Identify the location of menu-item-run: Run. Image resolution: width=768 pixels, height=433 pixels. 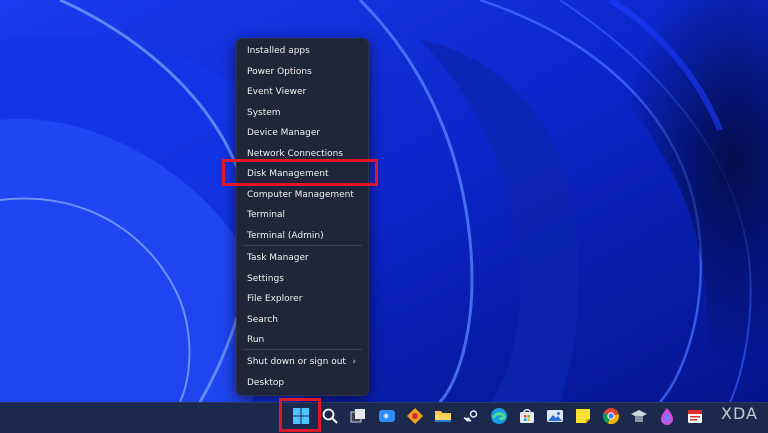
(302, 340).